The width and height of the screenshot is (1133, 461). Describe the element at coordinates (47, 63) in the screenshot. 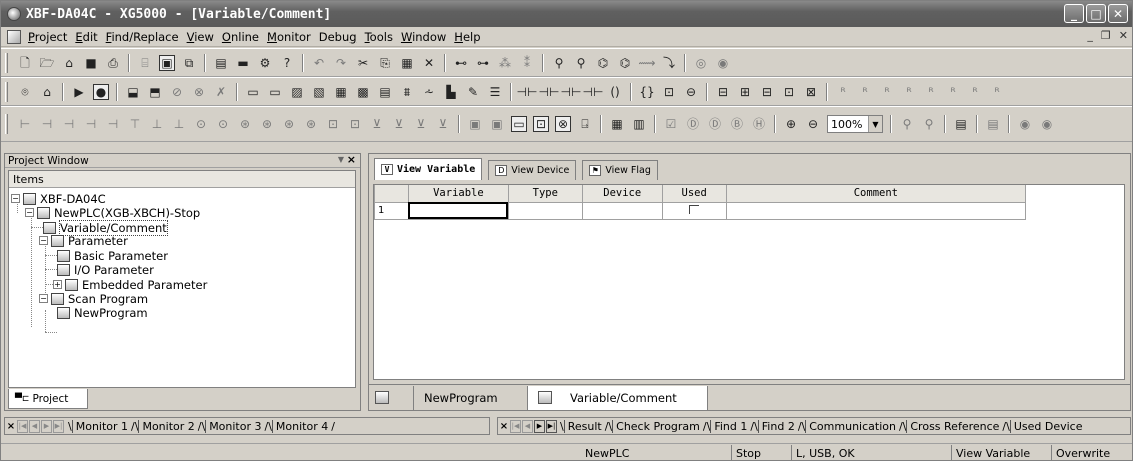

I see `open-folder-icon: 🗁` at that location.